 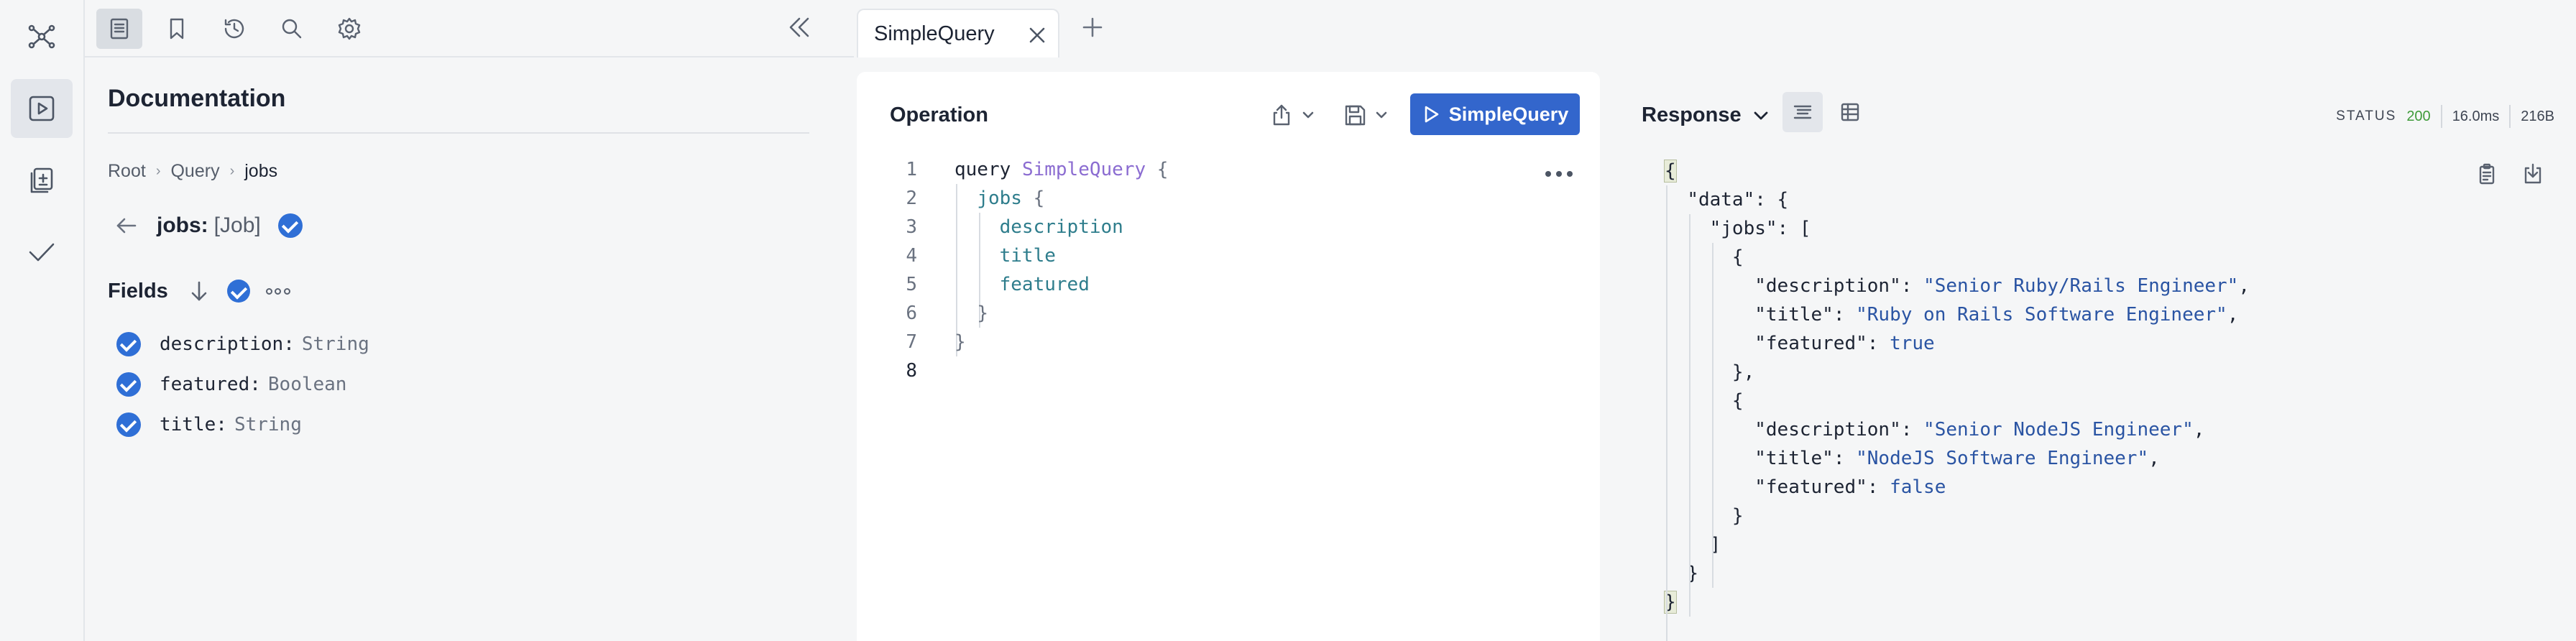 What do you see at coordinates (1228, 255) in the screenshot?
I see `code-line: 4 title` at bounding box center [1228, 255].